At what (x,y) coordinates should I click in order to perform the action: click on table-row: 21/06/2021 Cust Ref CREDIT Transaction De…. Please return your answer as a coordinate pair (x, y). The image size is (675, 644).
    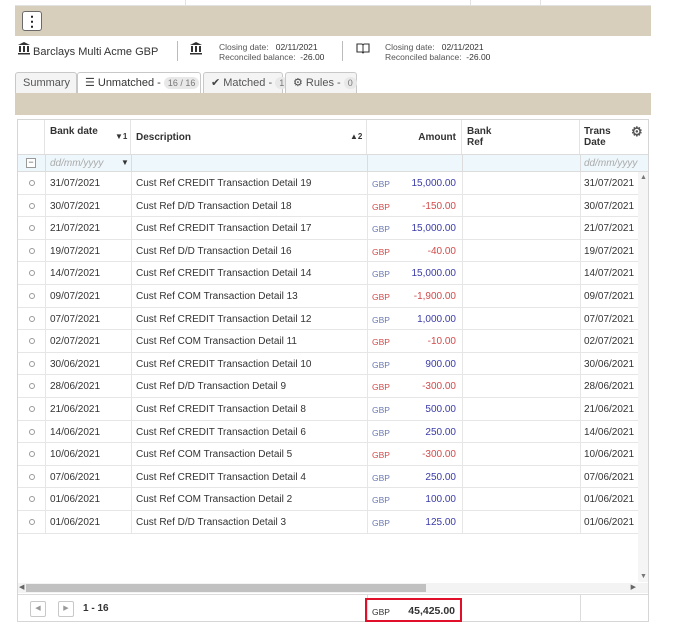
    Looking at the image, I should click on (333, 409).